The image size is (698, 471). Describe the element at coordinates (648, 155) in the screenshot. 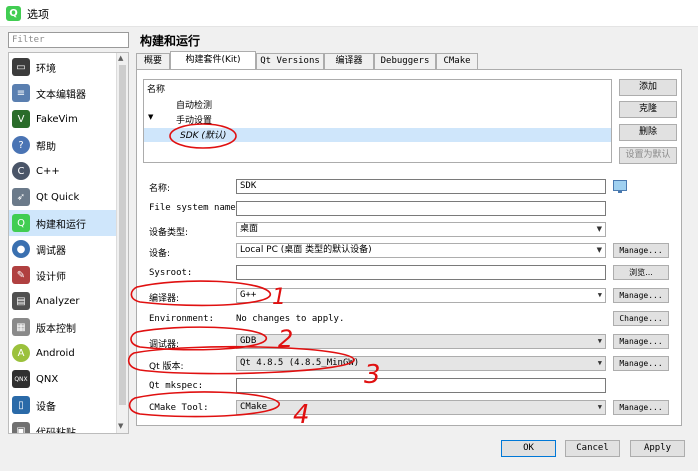

I see `make-default-button: 设置为默认` at that location.